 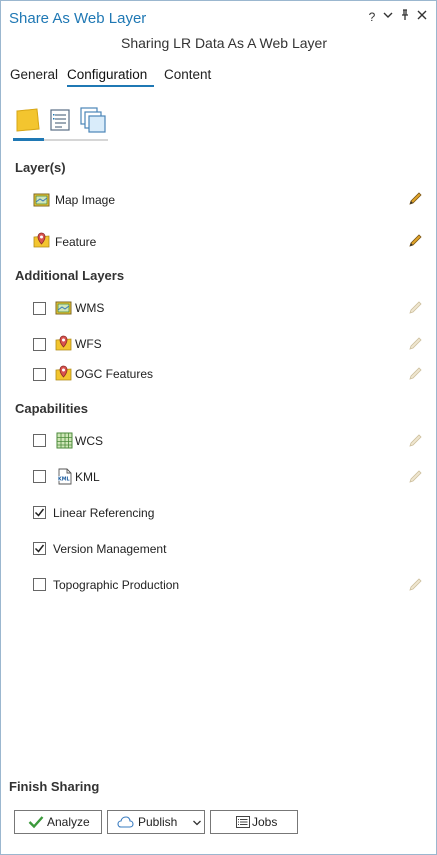 What do you see at coordinates (39, 344) in the screenshot?
I see `wfs-checkbox` at bounding box center [39, 344].